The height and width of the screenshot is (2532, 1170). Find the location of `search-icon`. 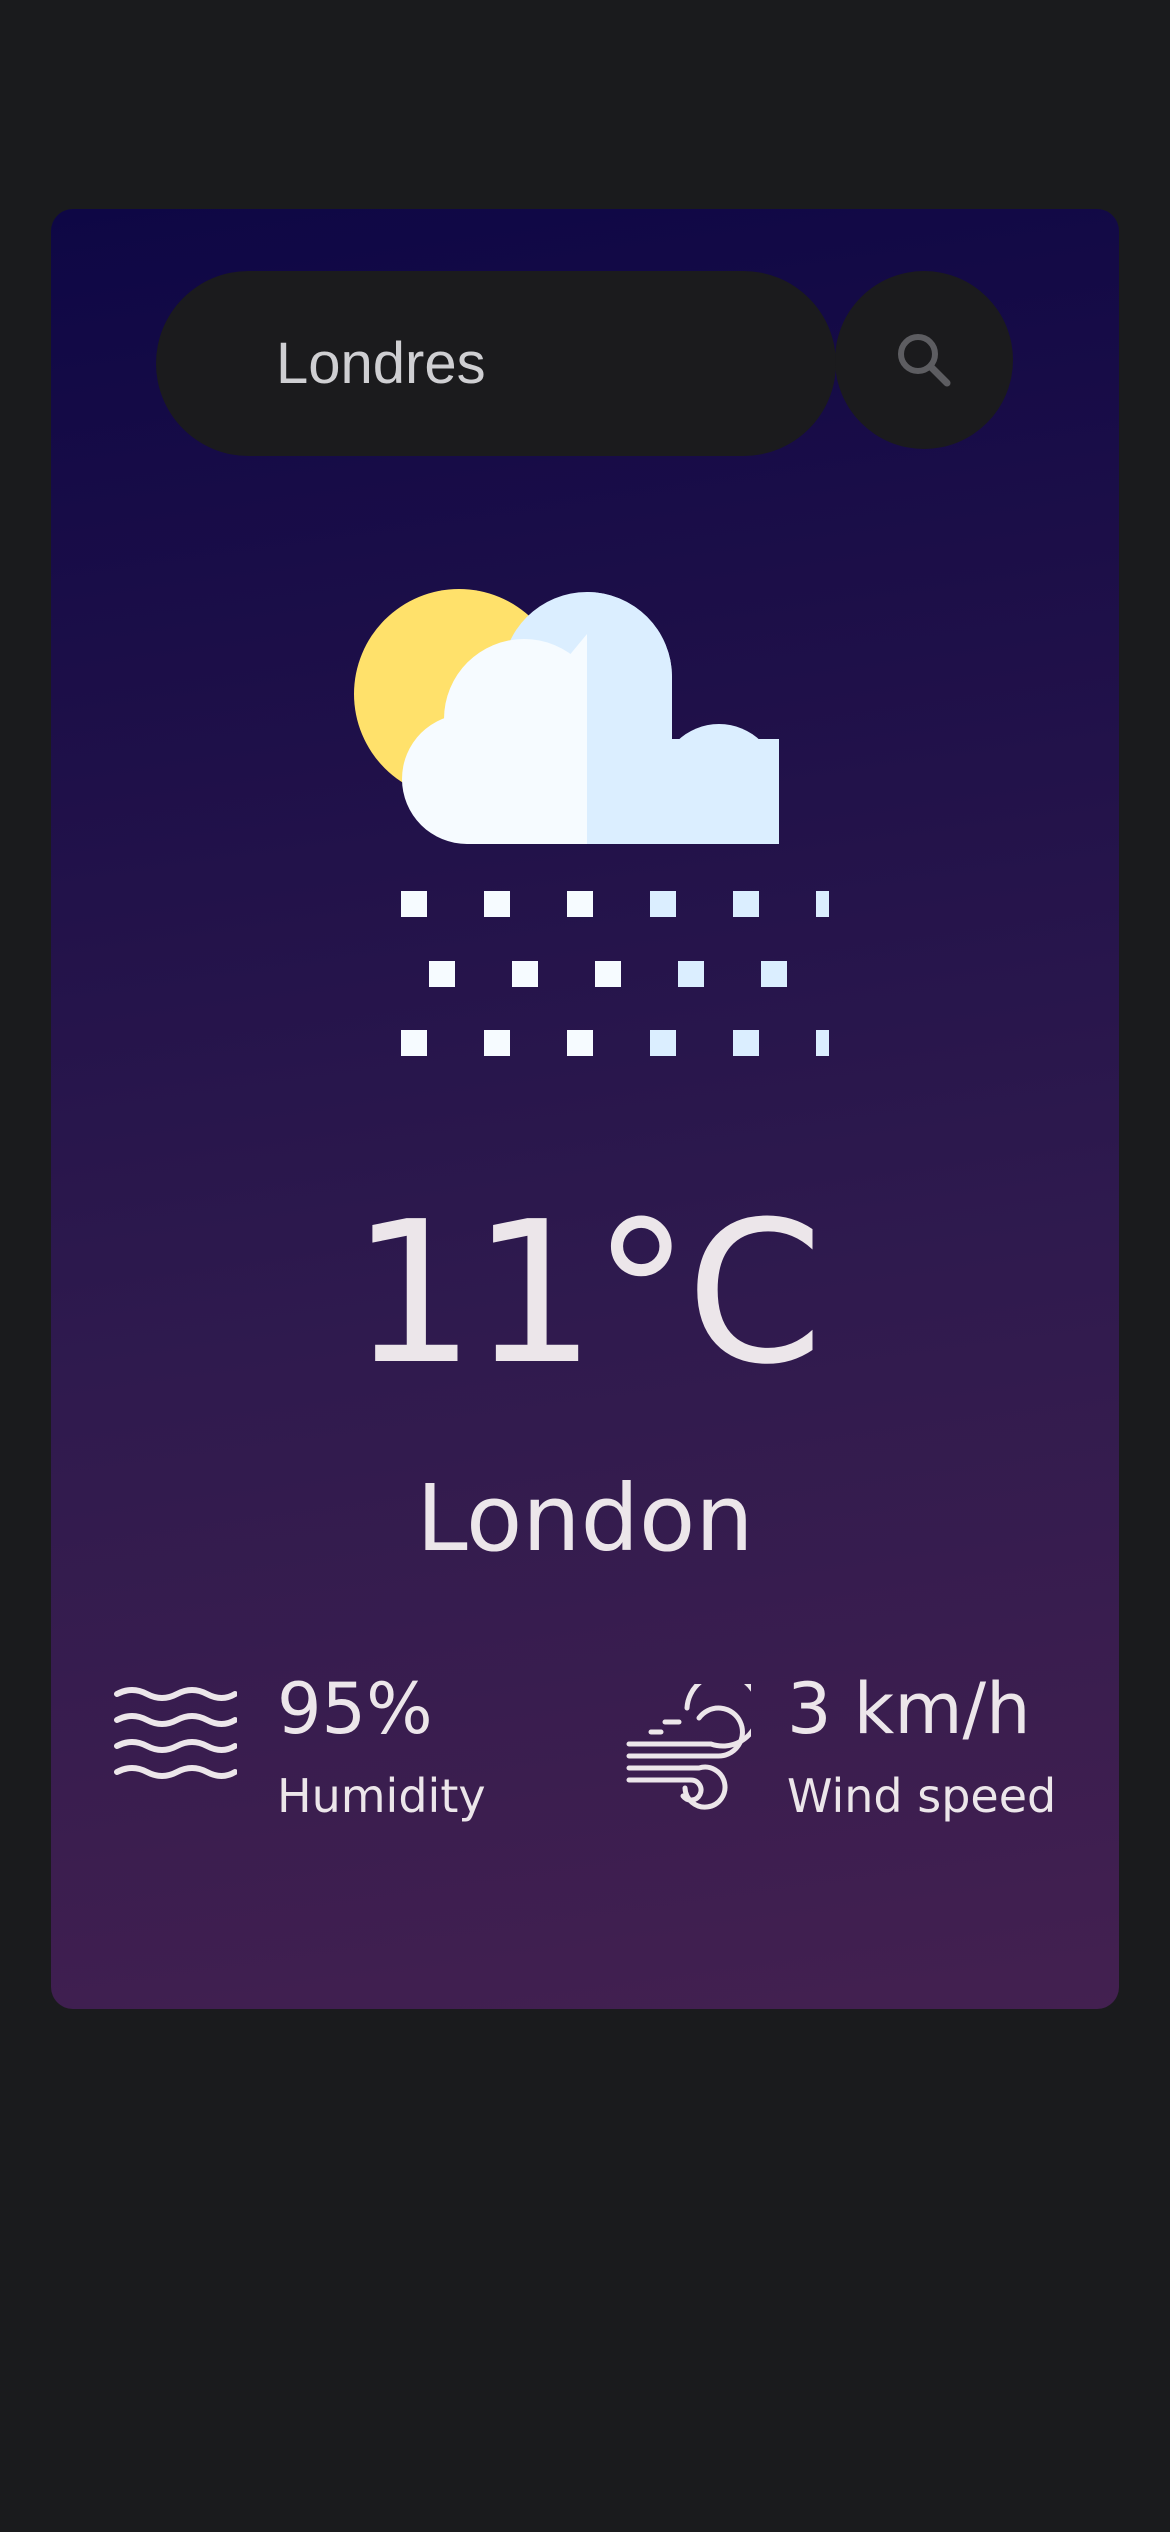

search-icon is located at coordinates (924, 360).